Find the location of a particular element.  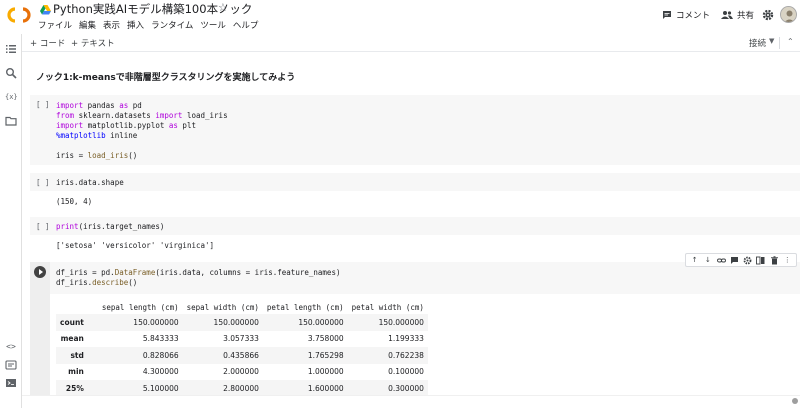

left-sidebar: {x} <> is located at coordinates (11, 221).